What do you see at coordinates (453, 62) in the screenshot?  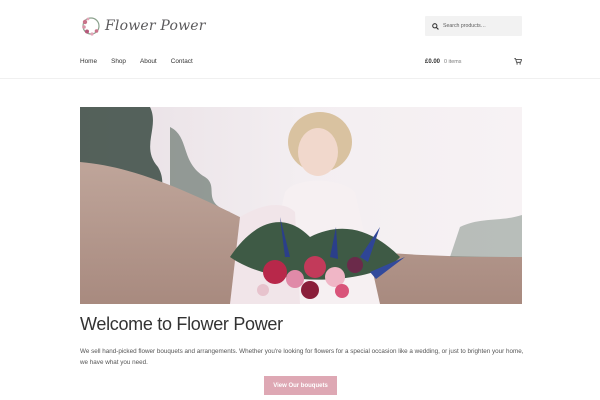 I see `cart-count: 0 items` at bounding box center [453, 62].